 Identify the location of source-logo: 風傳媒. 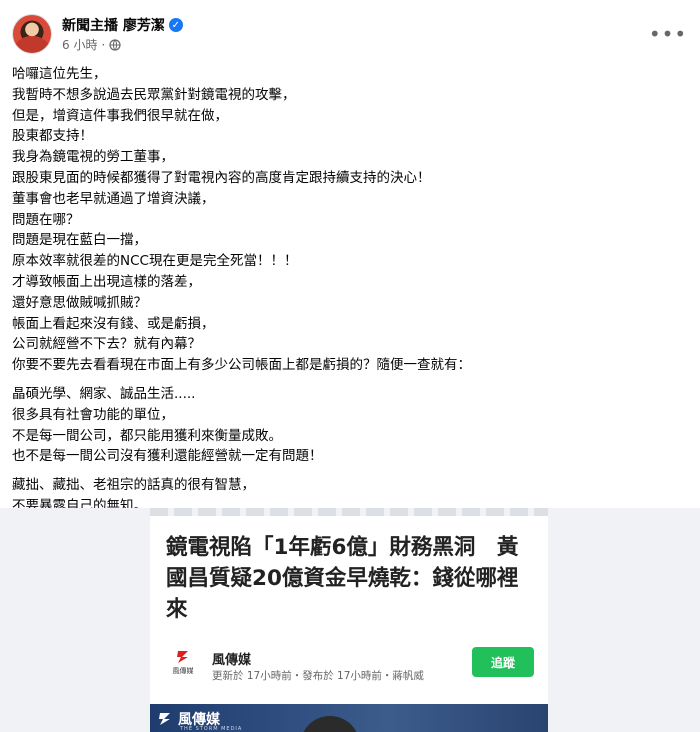
(183, 667).